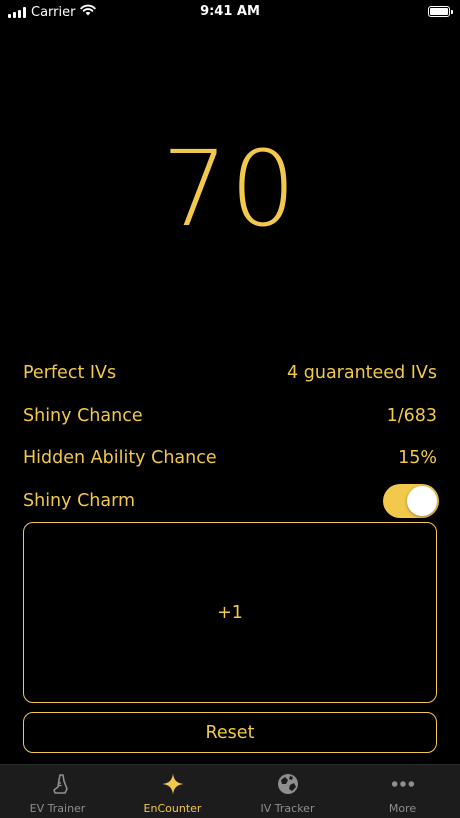 Image resolution: width=460 pixels, height=818 pixels. Describe the element at coordinates (230, 732) in the screenshot. I see `reset-button: Reset` at that location.